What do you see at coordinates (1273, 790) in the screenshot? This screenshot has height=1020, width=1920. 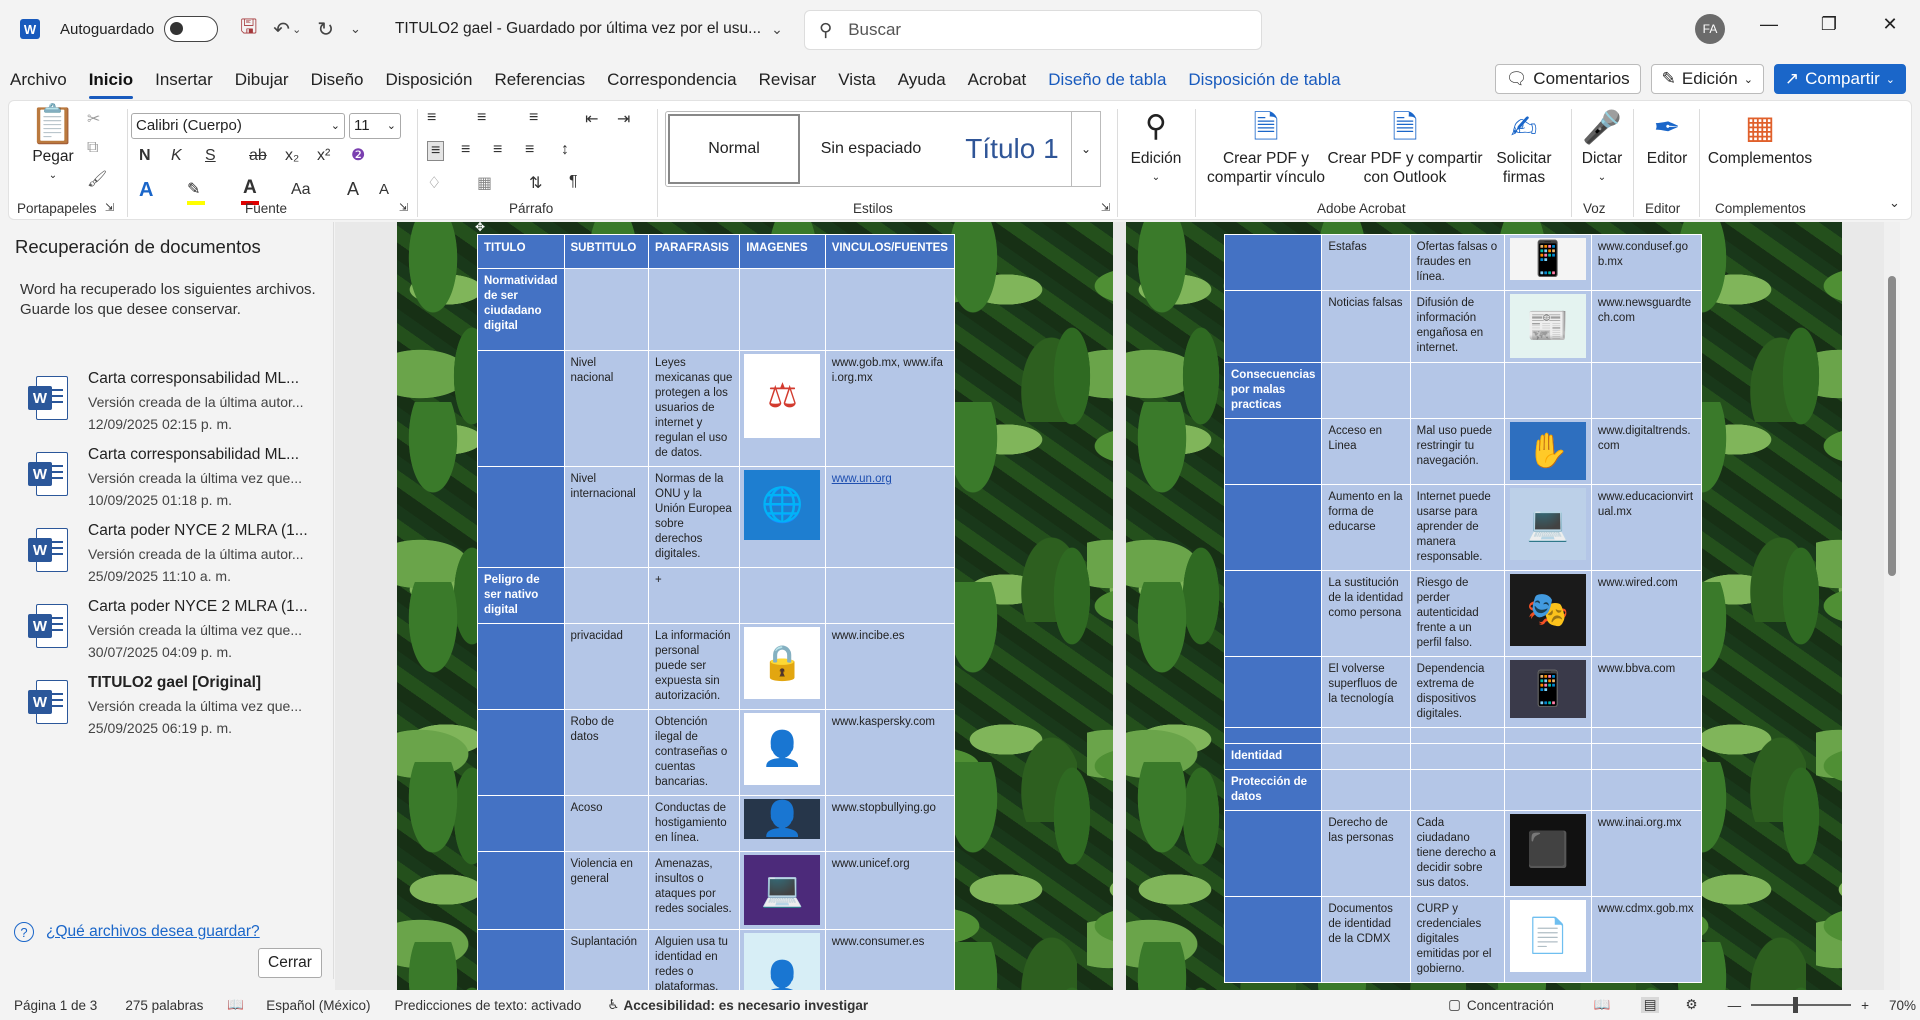 I see `cell-titulo: Protección de datos` at bounding box center [1273, 790].